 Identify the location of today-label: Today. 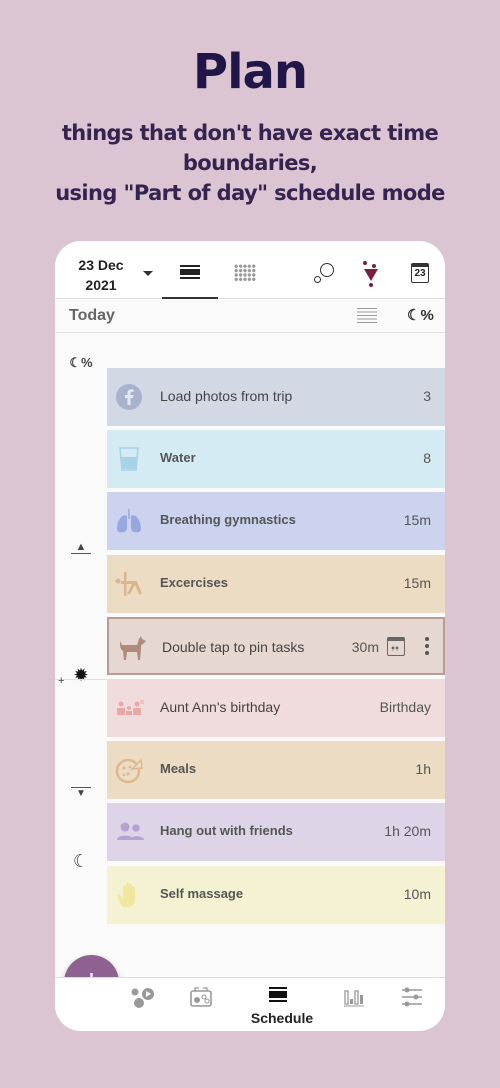
(92, 315).